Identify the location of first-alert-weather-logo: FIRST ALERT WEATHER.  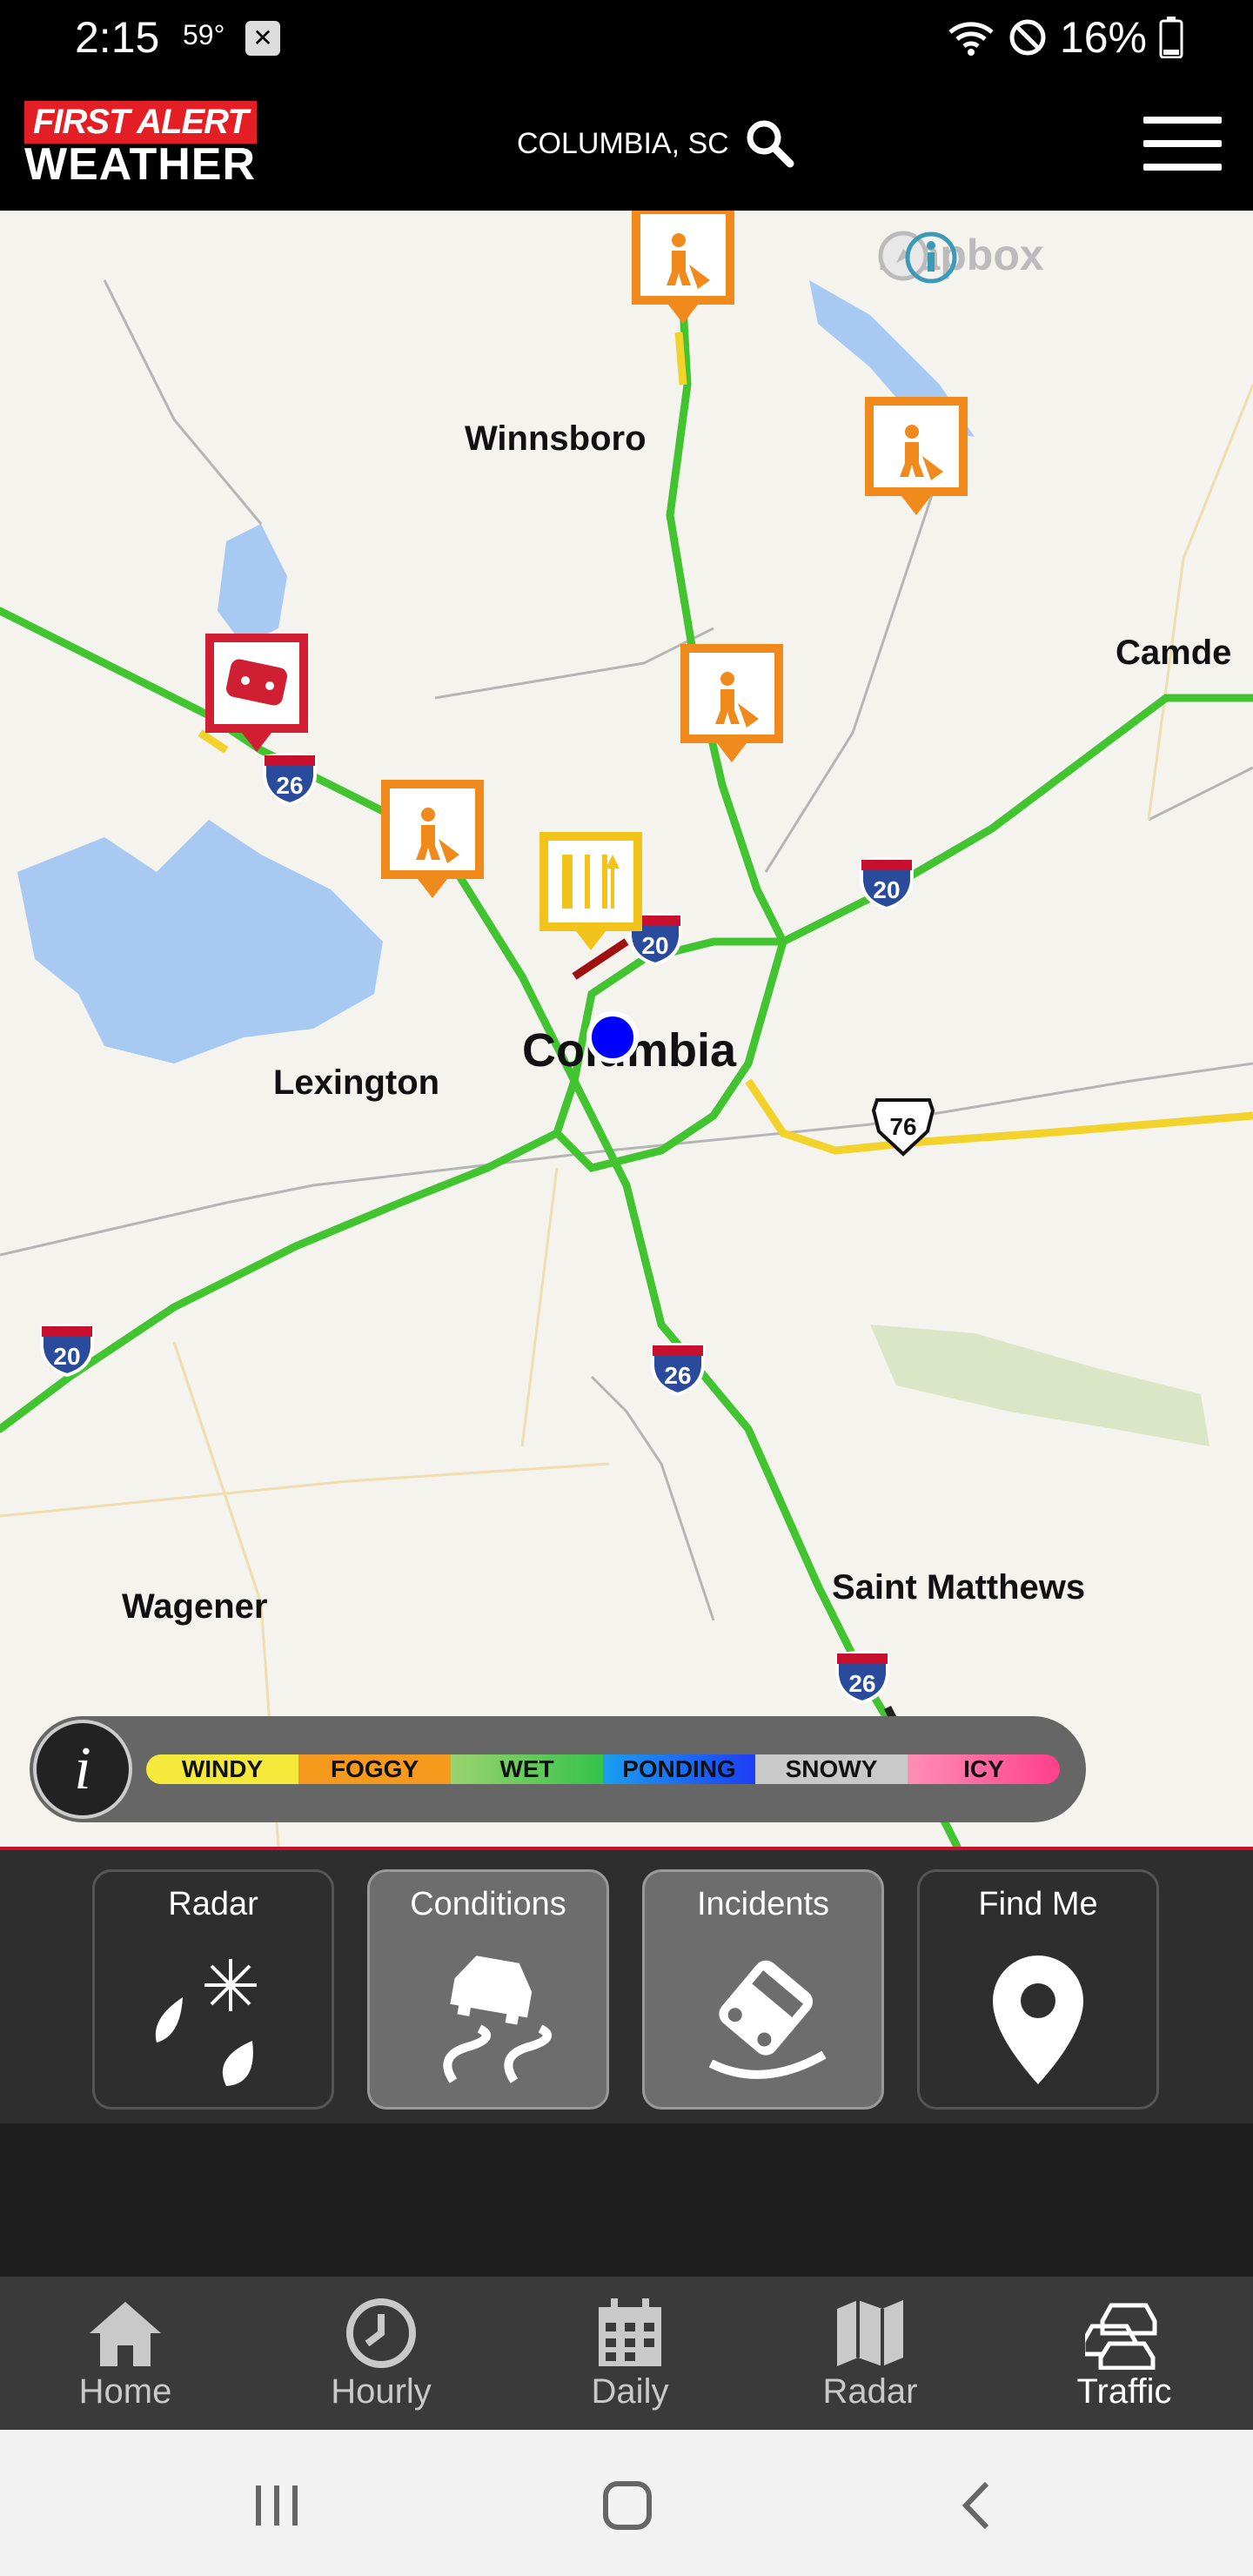
(151, 145).